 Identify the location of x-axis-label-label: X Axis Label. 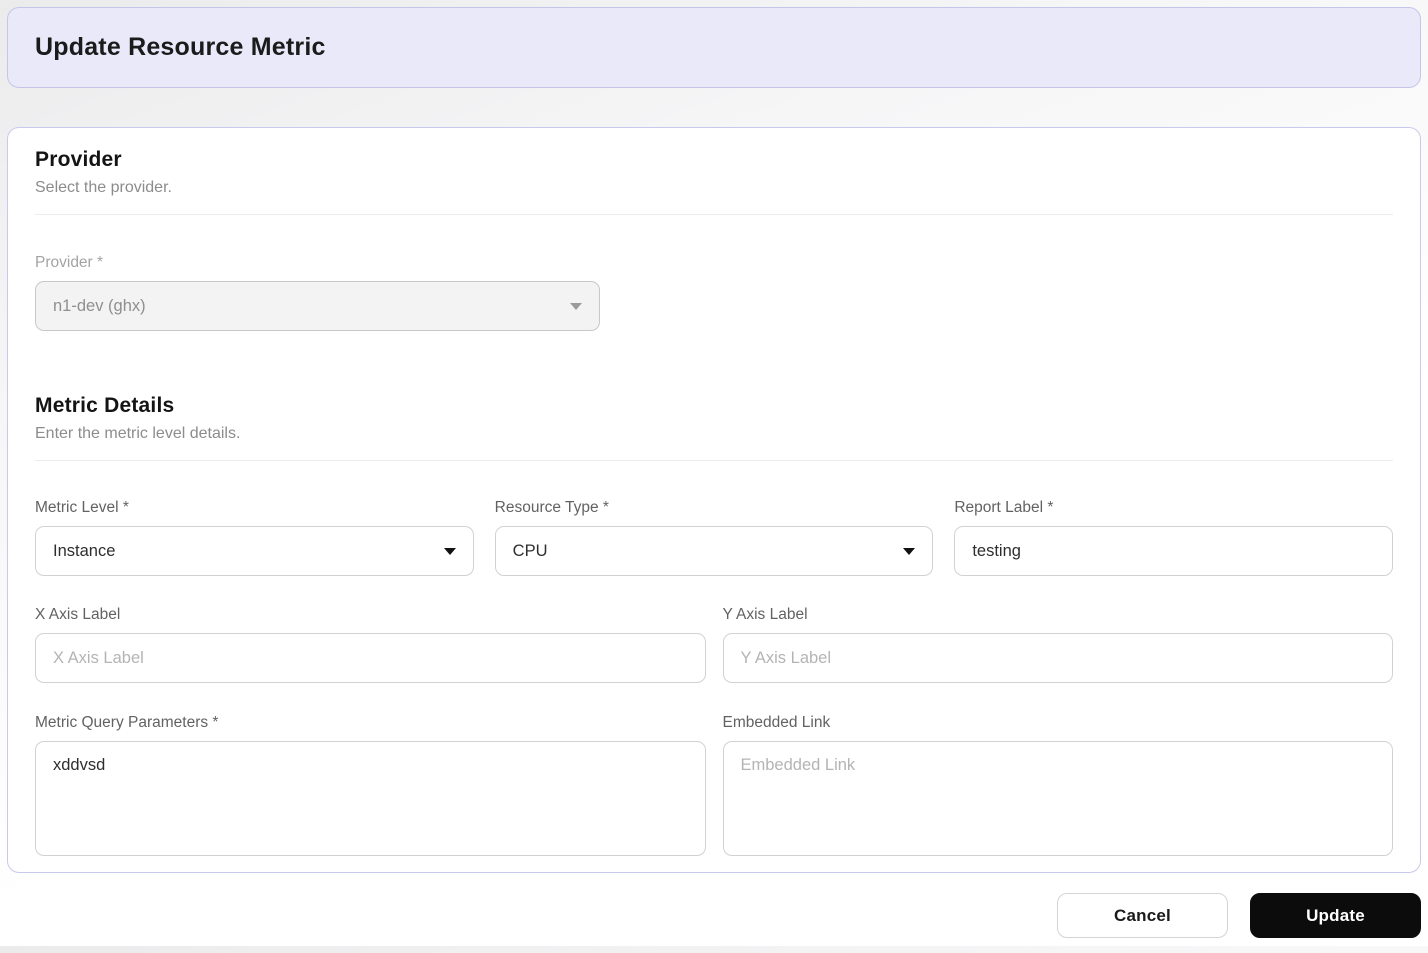
(78, 614).